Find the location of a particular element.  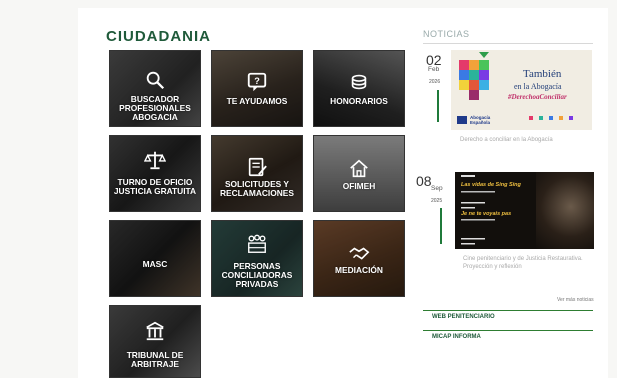

tile-label: PERSONAS CONCILIADORAS PRIVADAS is located at coordinates (257, 275).